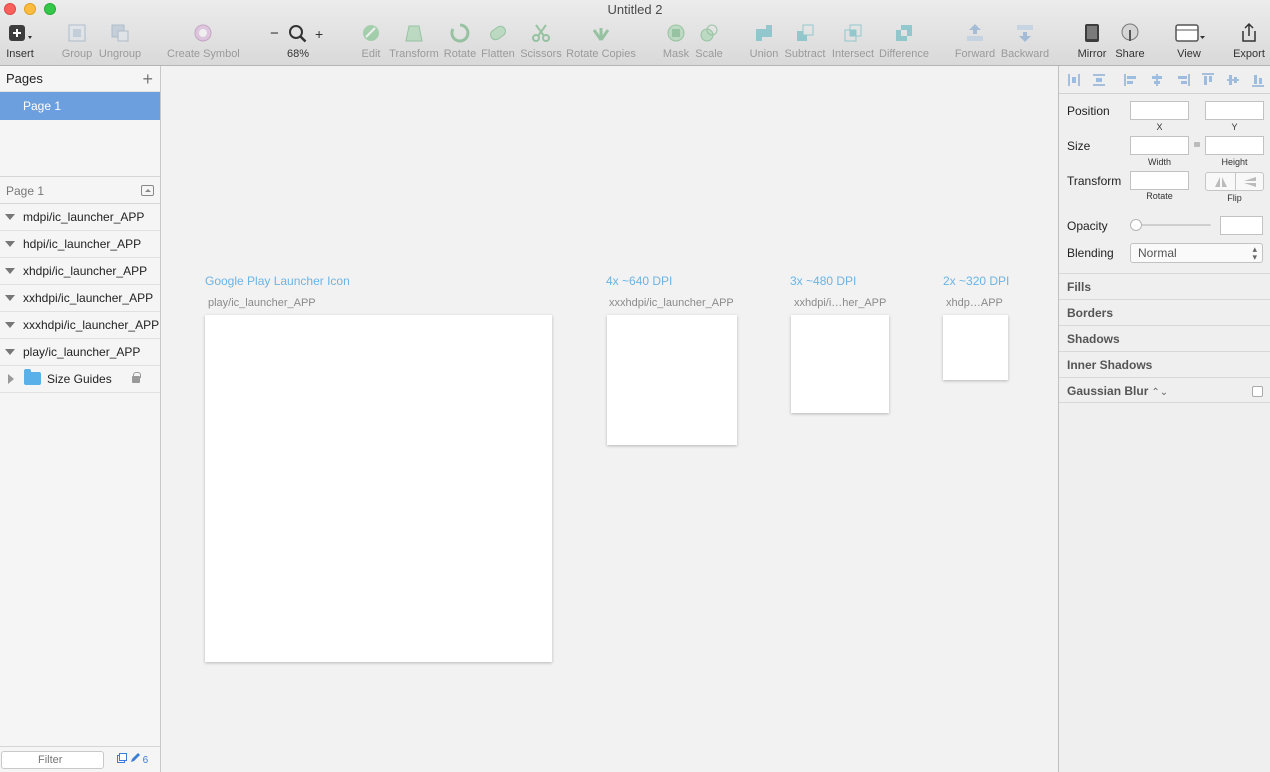  Describe the element at coordinates (1173, 225) in the screenshot. I see `opacity-slider-track` at that location.